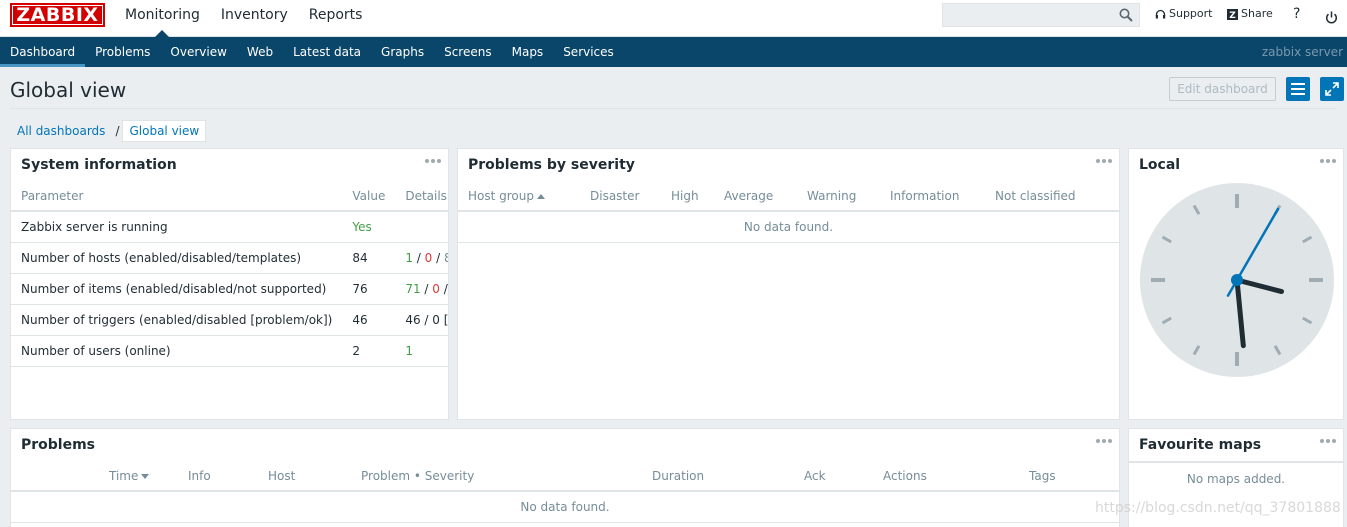 The height and width of the screenshot is (527, 1347). What do you see at coordinates (369, 258) in the screenshot?
I see `value-cell: 84` at bounding box center [369, 258].